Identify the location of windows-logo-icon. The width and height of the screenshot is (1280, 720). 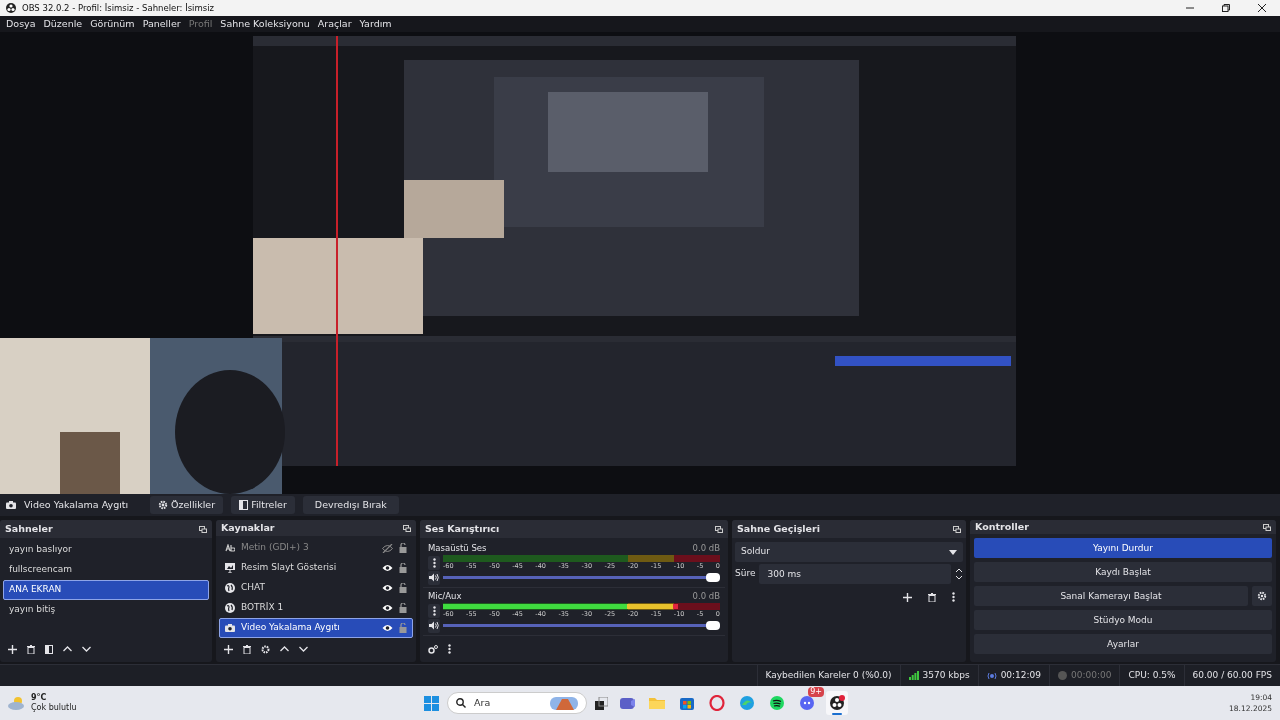
(431, 703).